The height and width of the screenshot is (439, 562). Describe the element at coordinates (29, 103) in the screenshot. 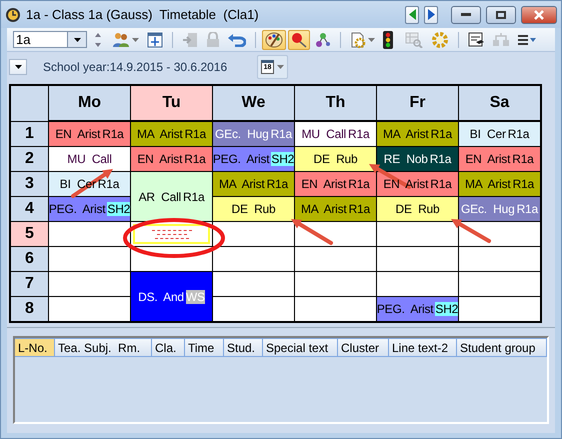

I see `corner-cell` at that location.